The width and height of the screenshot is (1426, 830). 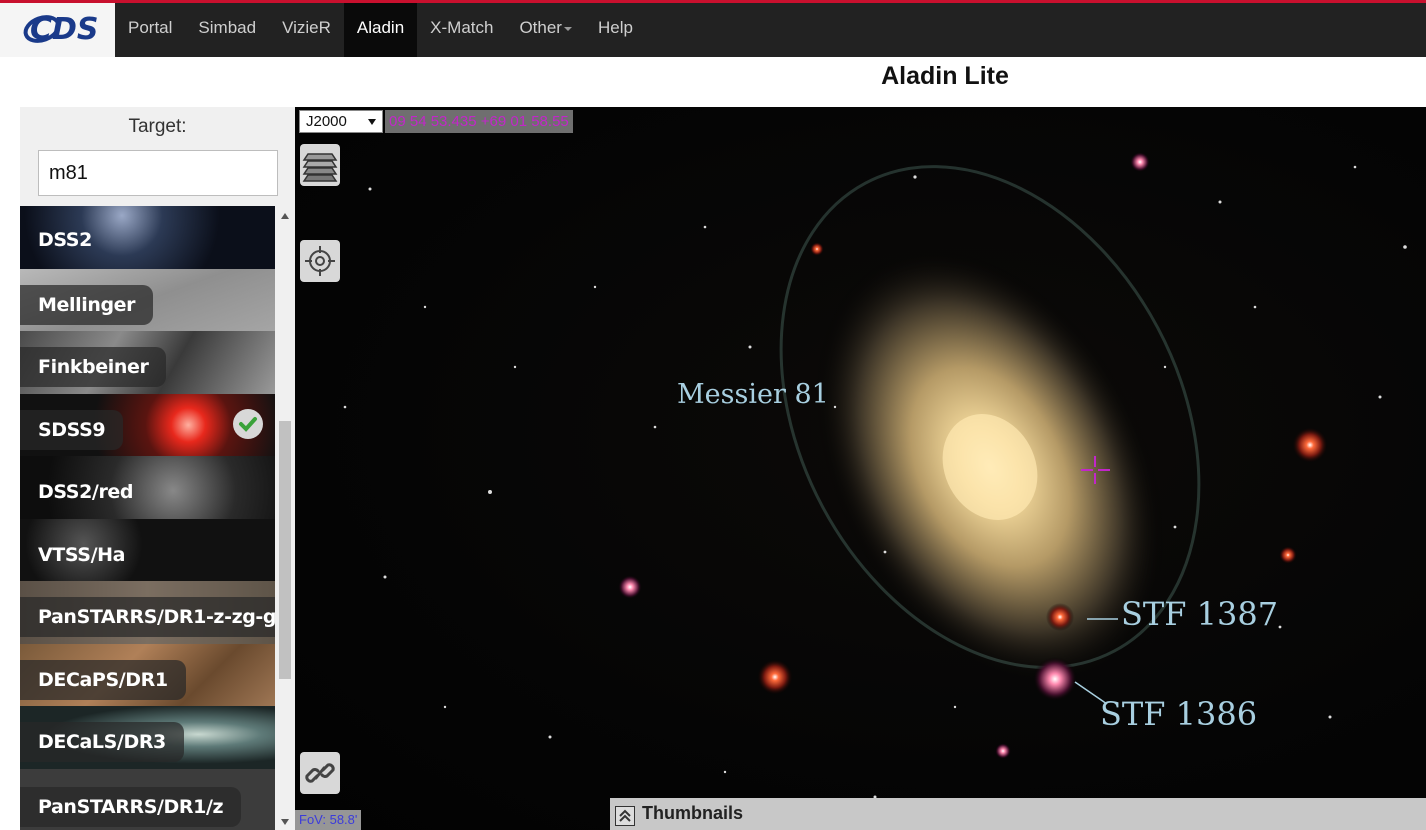 I want to click on frame-select-value: J2000, so click(x=326, y=121).